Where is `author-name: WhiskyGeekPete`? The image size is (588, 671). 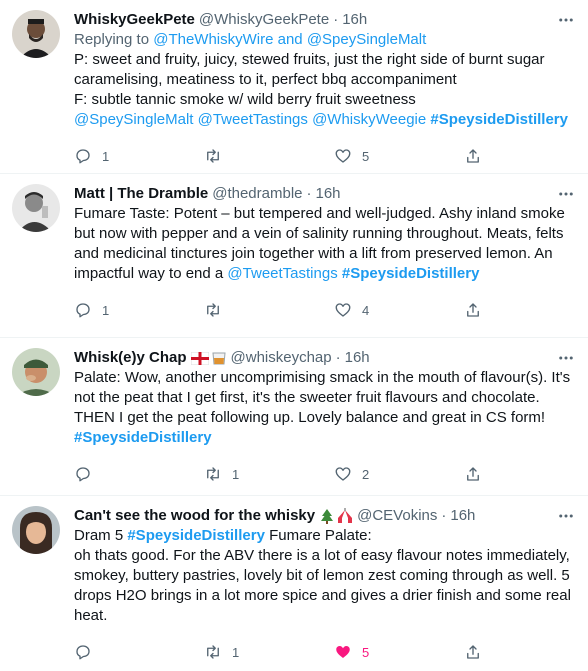
author-name: WhiskyGeekPete is located at coordinates (134, 20).